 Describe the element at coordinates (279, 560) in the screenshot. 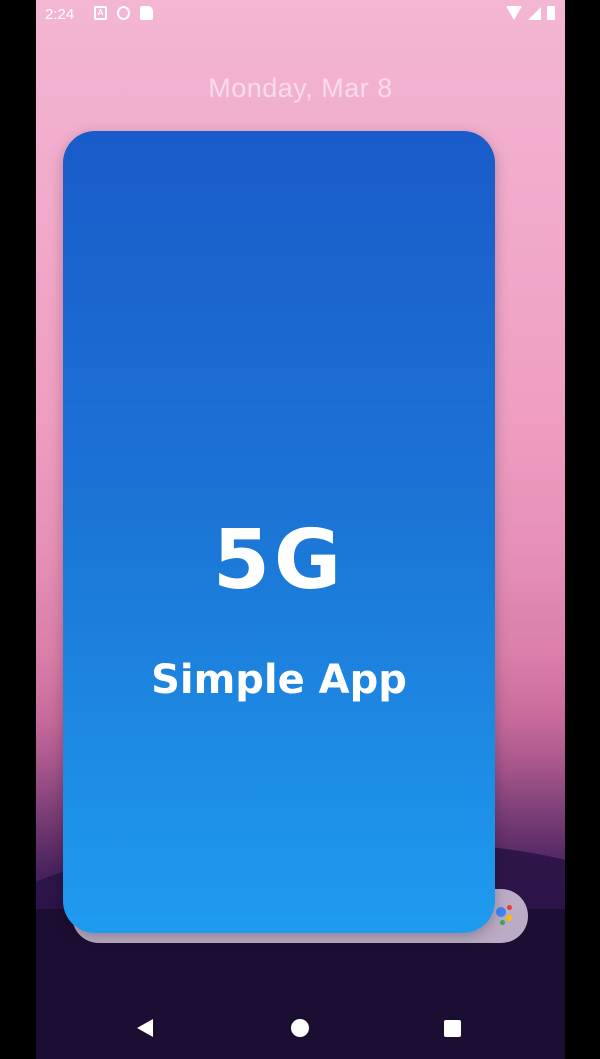

I see `app-logo: 5G` at that location.